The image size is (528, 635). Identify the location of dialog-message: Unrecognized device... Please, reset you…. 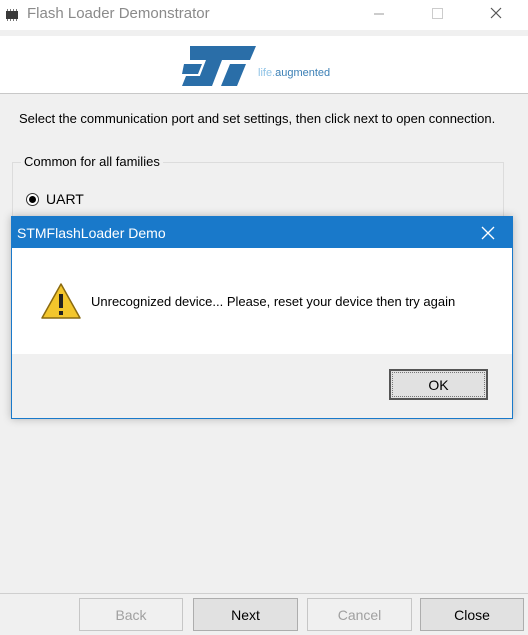
(273, 301).